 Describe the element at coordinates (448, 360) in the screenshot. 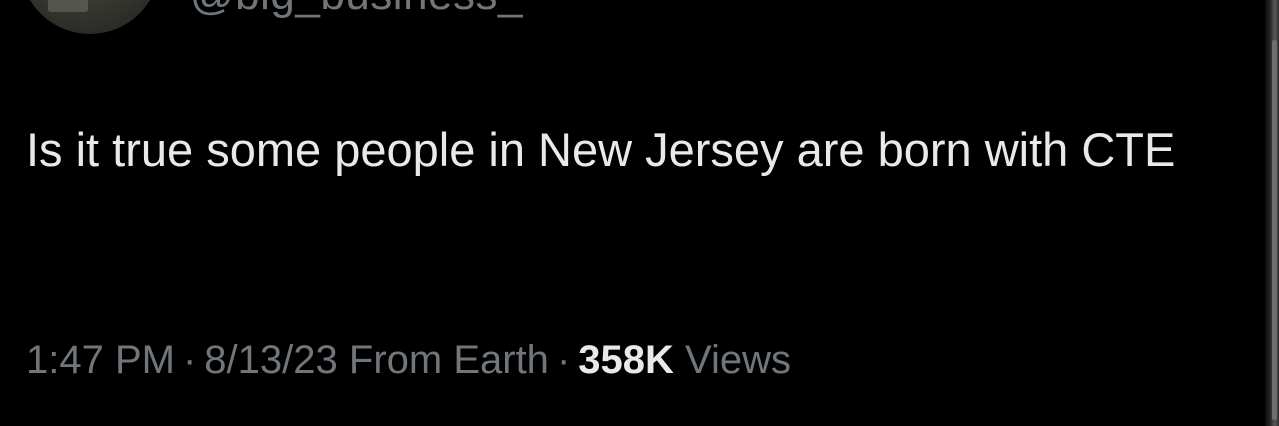

I see `tweet-source: From Earth` at that location.